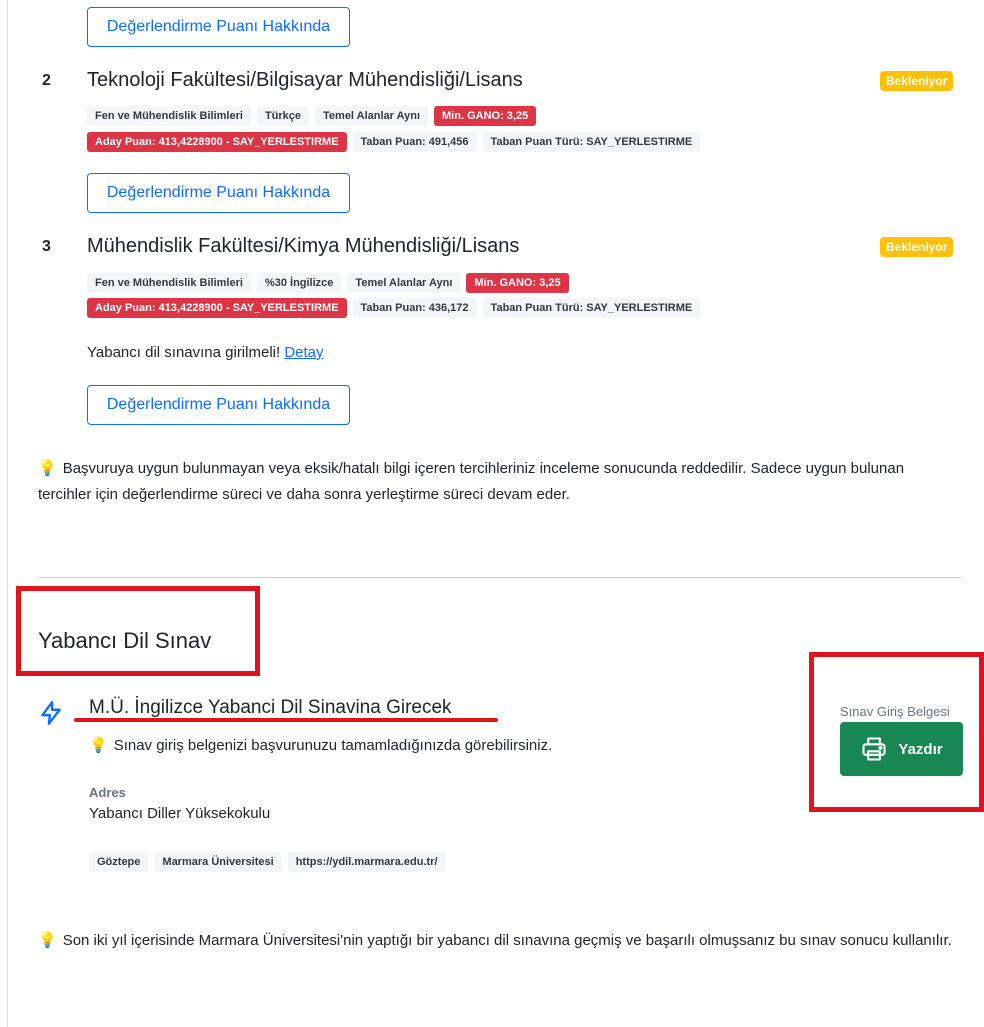 The width and height of the screenshot is (984, 1027). Describe the element at coordinates (184, 352) in the screenshot. I see `language-note-text: Yabancı dil sınavına girilmeli!` at that location.